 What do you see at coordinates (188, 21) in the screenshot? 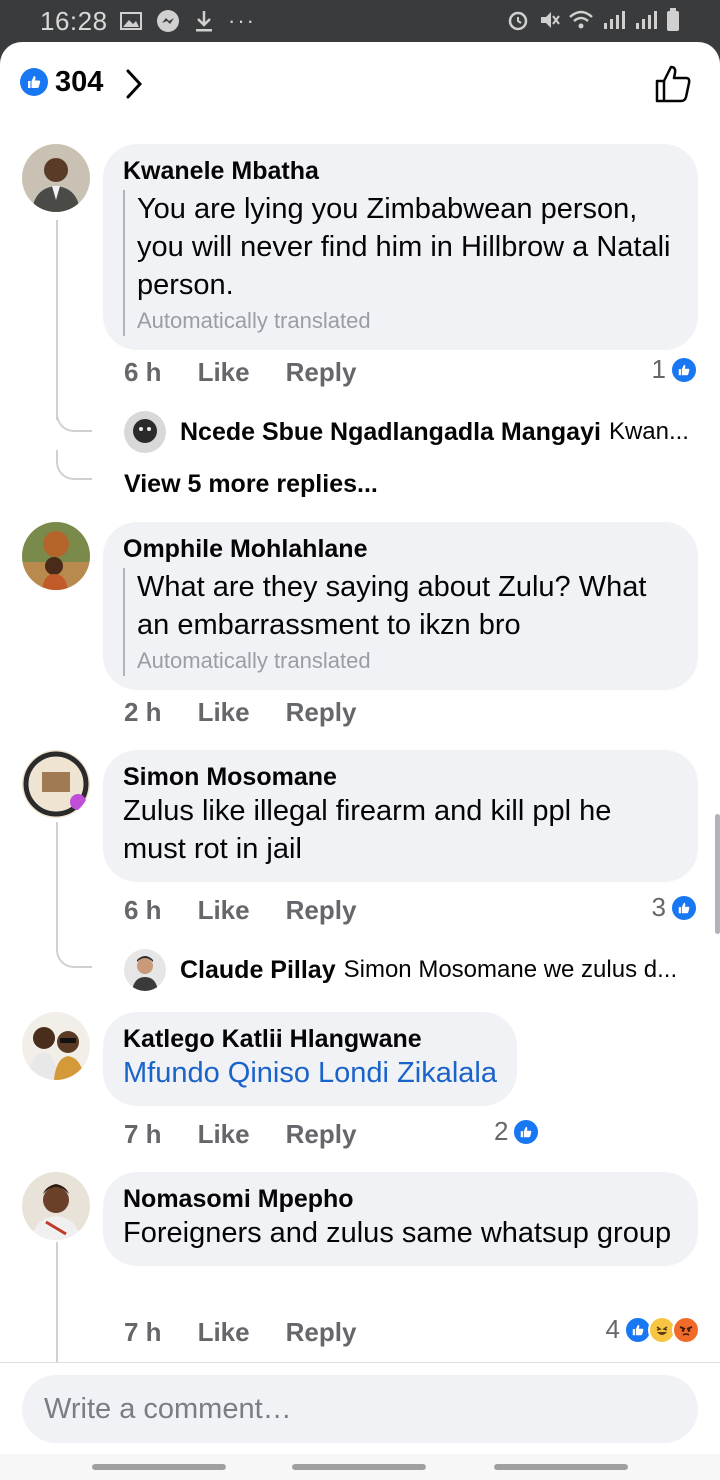
I see `status-left-icons: ···` at bounding box center [188, 21].